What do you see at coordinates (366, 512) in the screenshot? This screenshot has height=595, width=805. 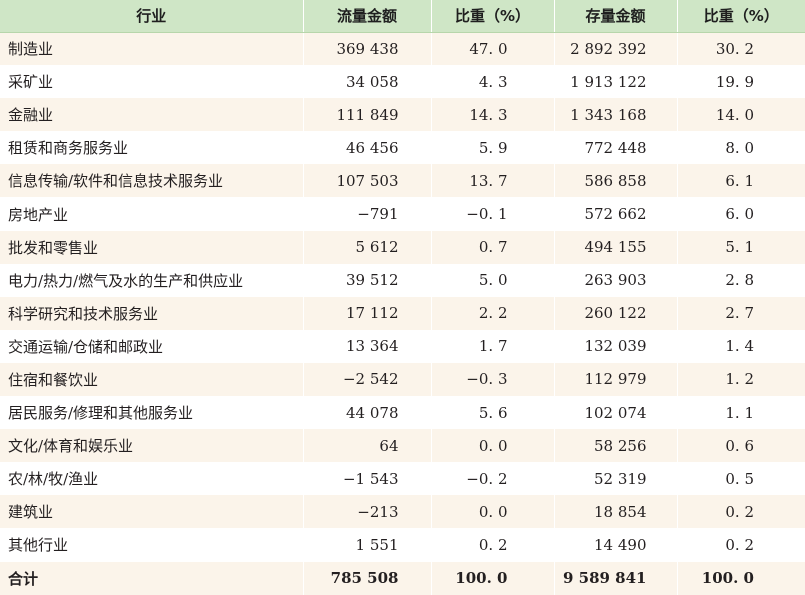 I see `cell-flow-amount: −213` at bounding box center [366, 512].